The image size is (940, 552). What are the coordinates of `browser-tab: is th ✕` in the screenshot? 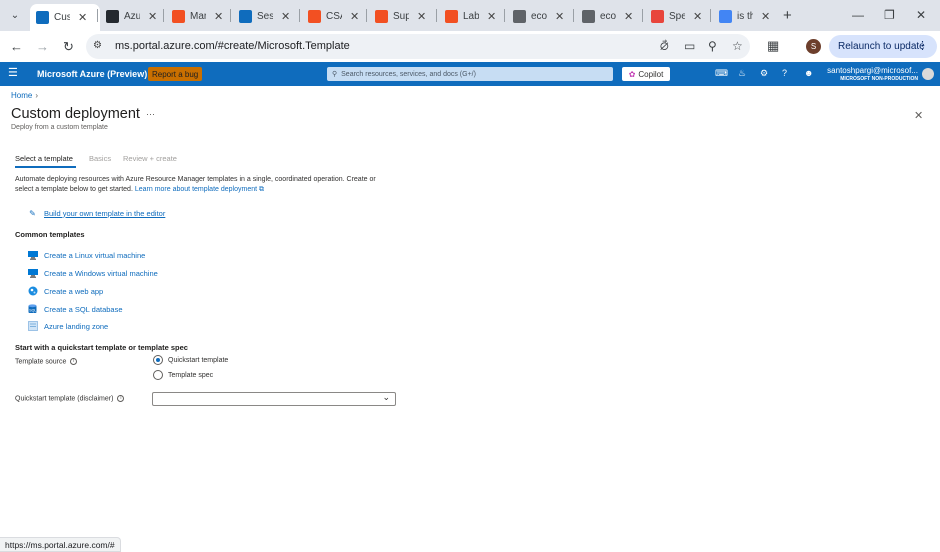 It's located at (745, 16).